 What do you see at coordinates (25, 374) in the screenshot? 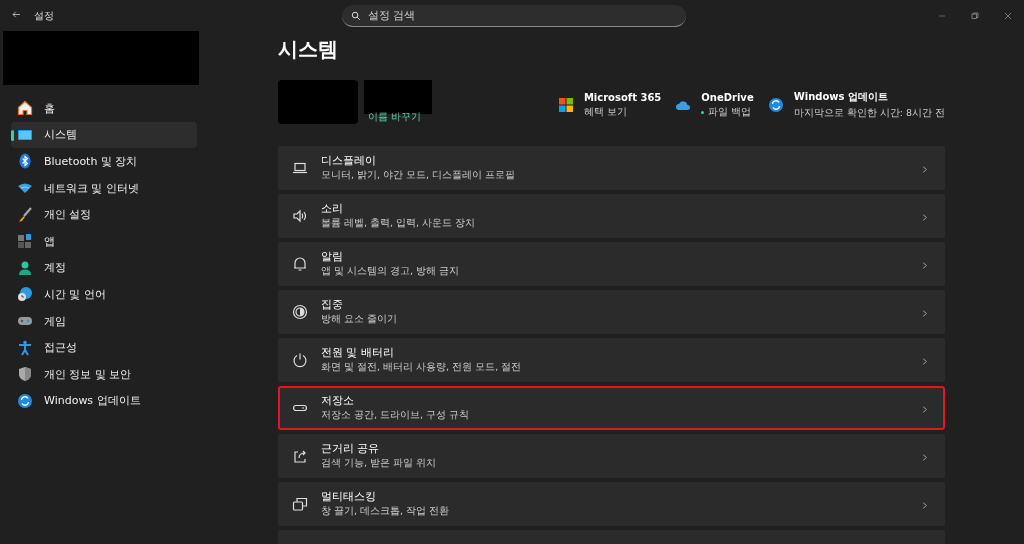
I see `shield-icon` at bounding box center [25, 374].